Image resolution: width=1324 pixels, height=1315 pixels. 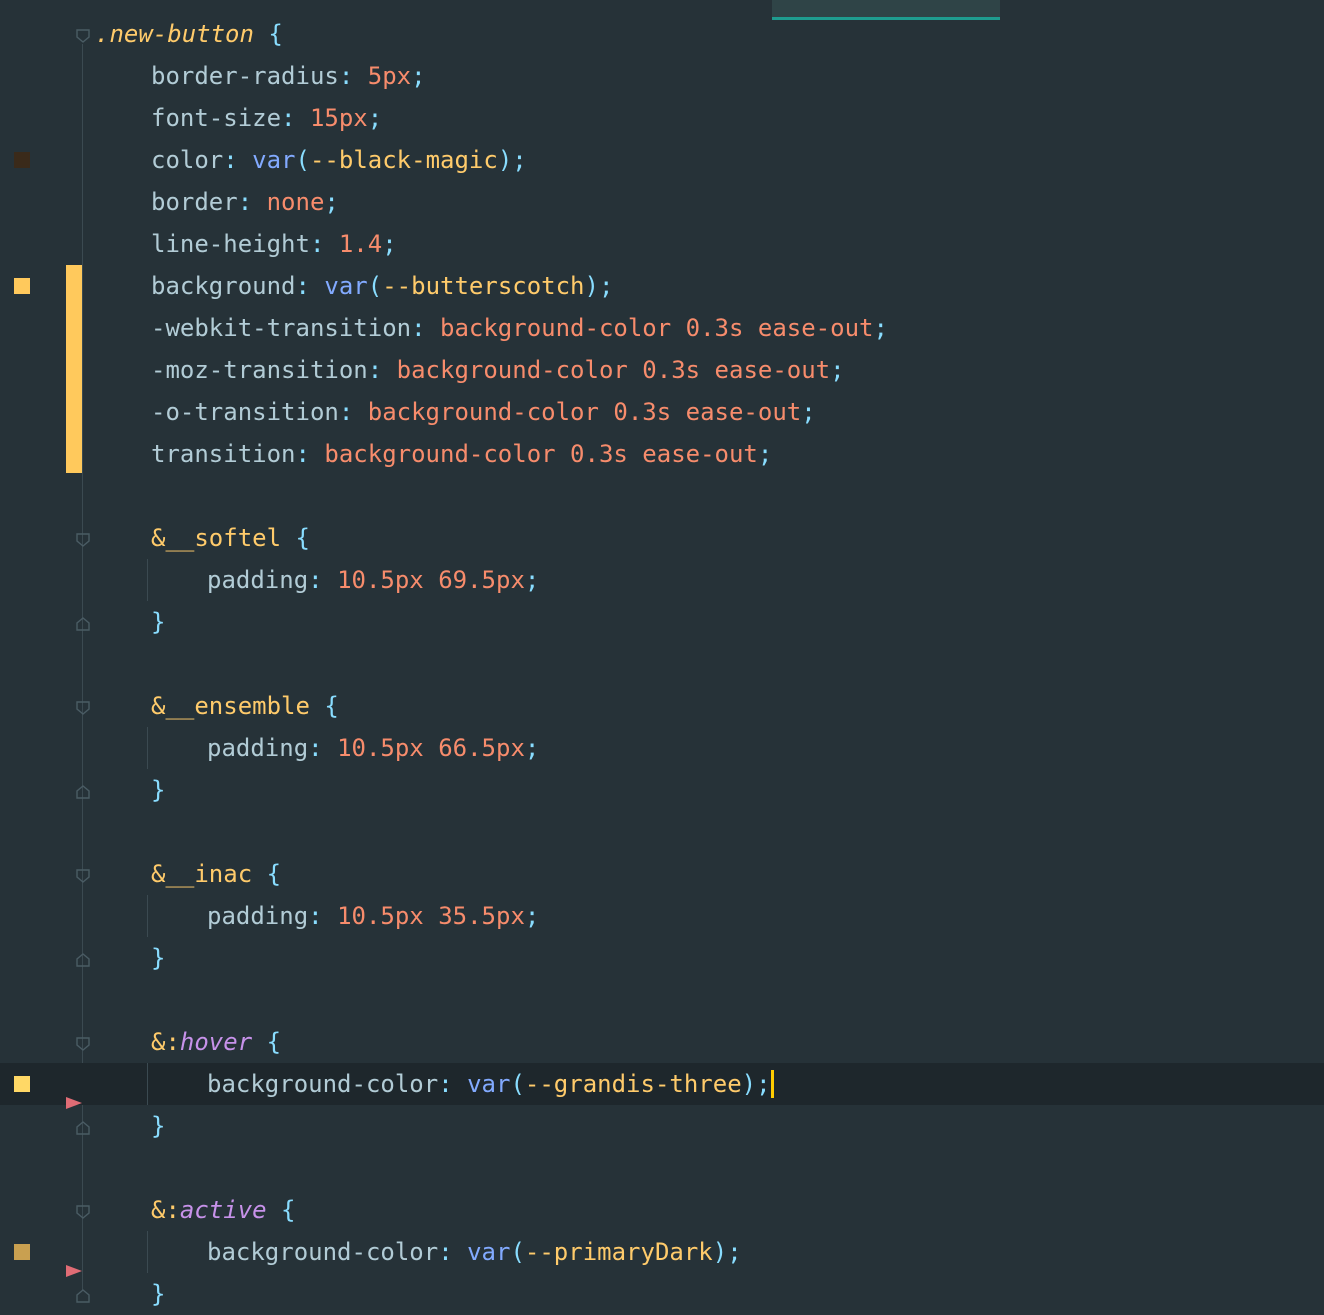 What do you see at coordinates (662, 748) in the screenshot?
I see `code-line: padding: 10.5px 66.5px;` at bounding box center [662, 748].